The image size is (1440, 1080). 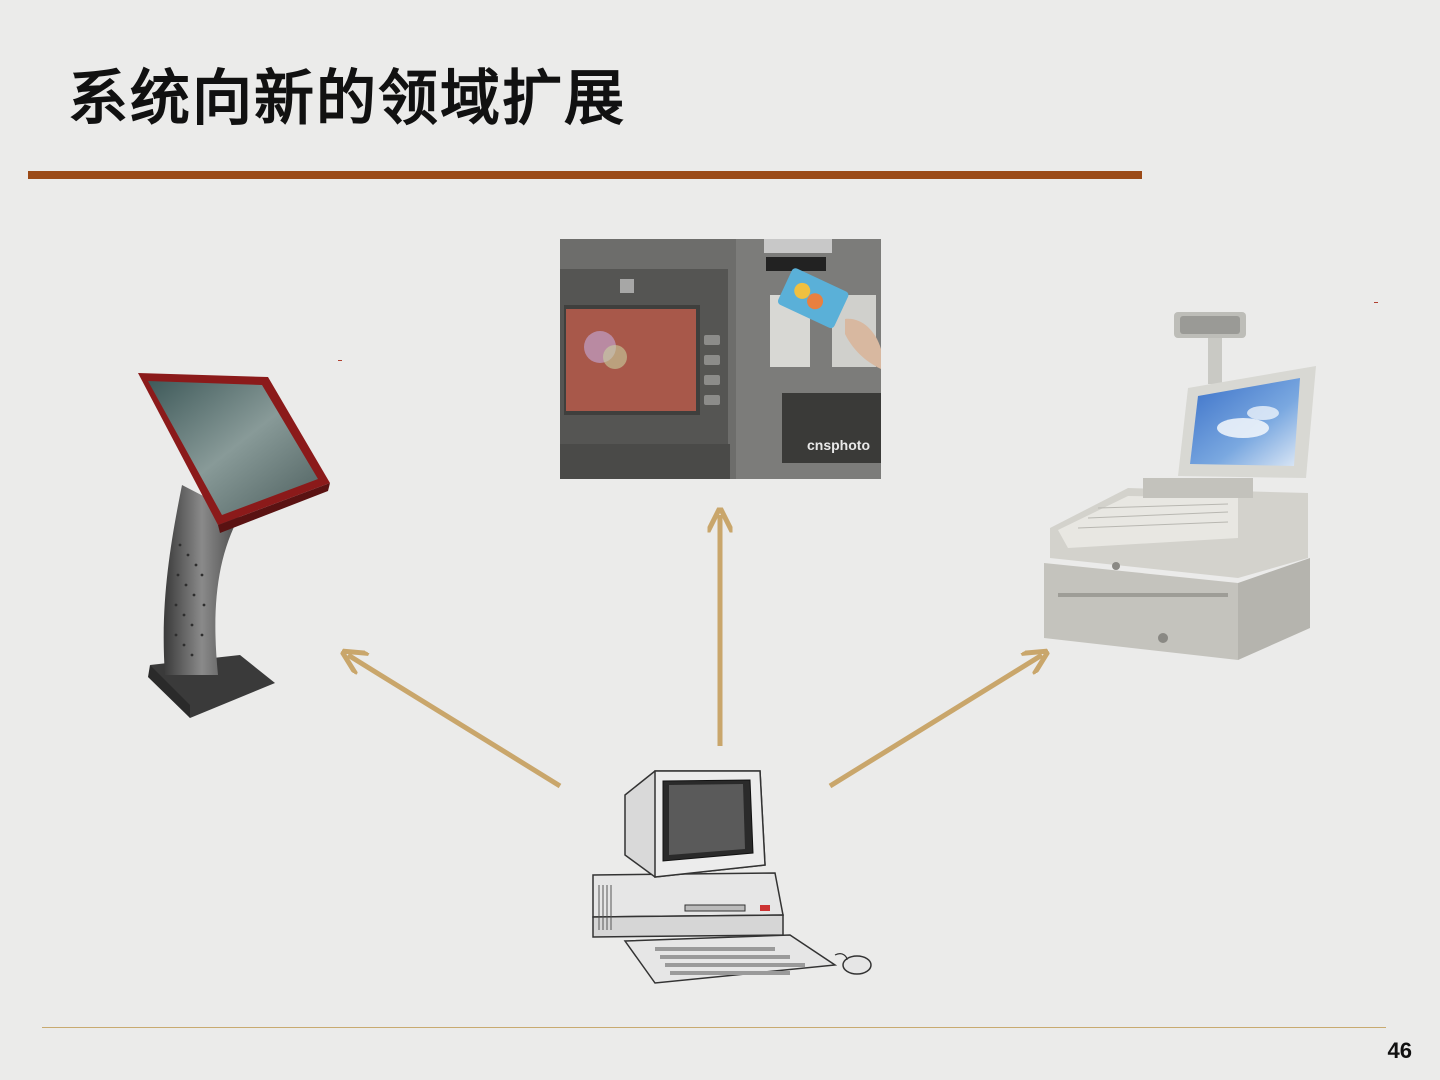 I want to click on footer-divider, so click(x=714, y=1027).